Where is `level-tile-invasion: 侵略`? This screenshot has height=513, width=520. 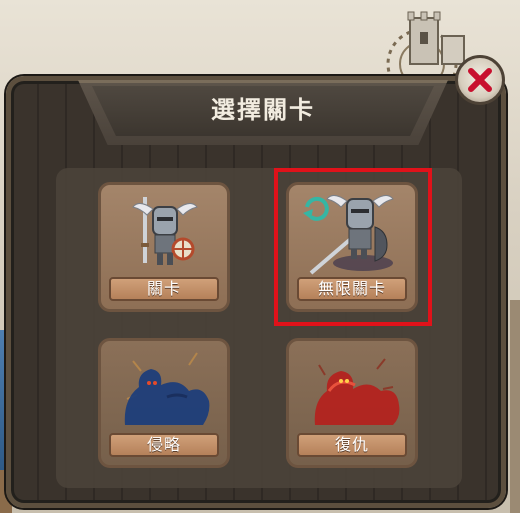
level-tile-invasion: 侵略 is located at coordinates (164, 403).